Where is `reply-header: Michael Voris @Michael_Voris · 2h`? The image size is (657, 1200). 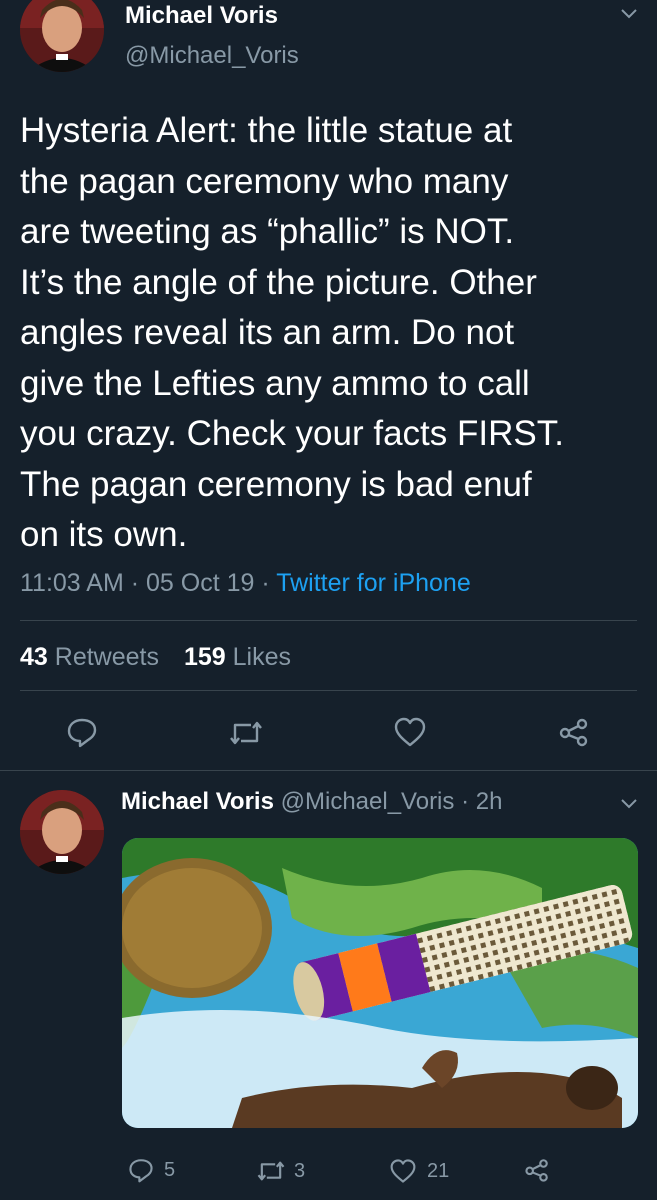 reply-header: Michael Voris @Michael_Voris · 2h is located at coordinates (311, 802).